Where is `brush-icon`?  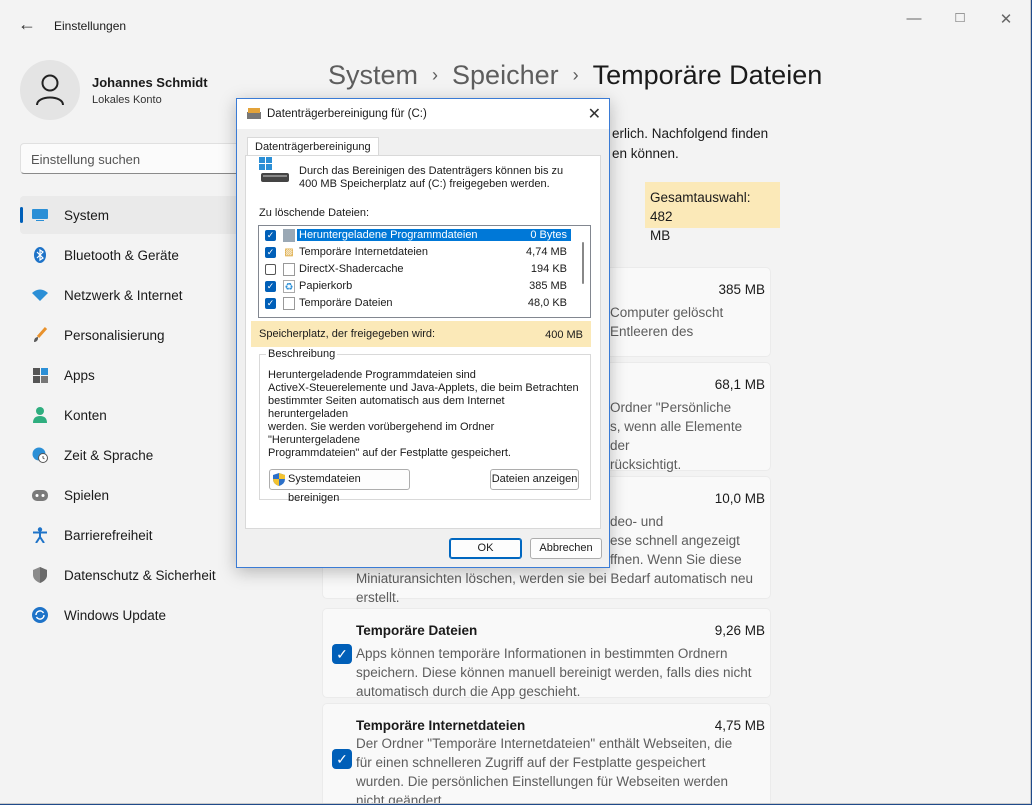
brush-icon is located at coordinates (40, 335).